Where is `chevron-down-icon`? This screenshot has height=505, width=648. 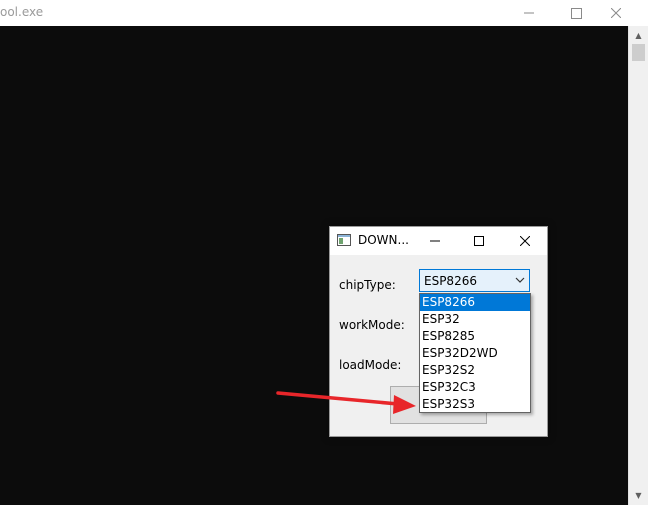 chevron-down-icon is located at coordinates (520, 280).